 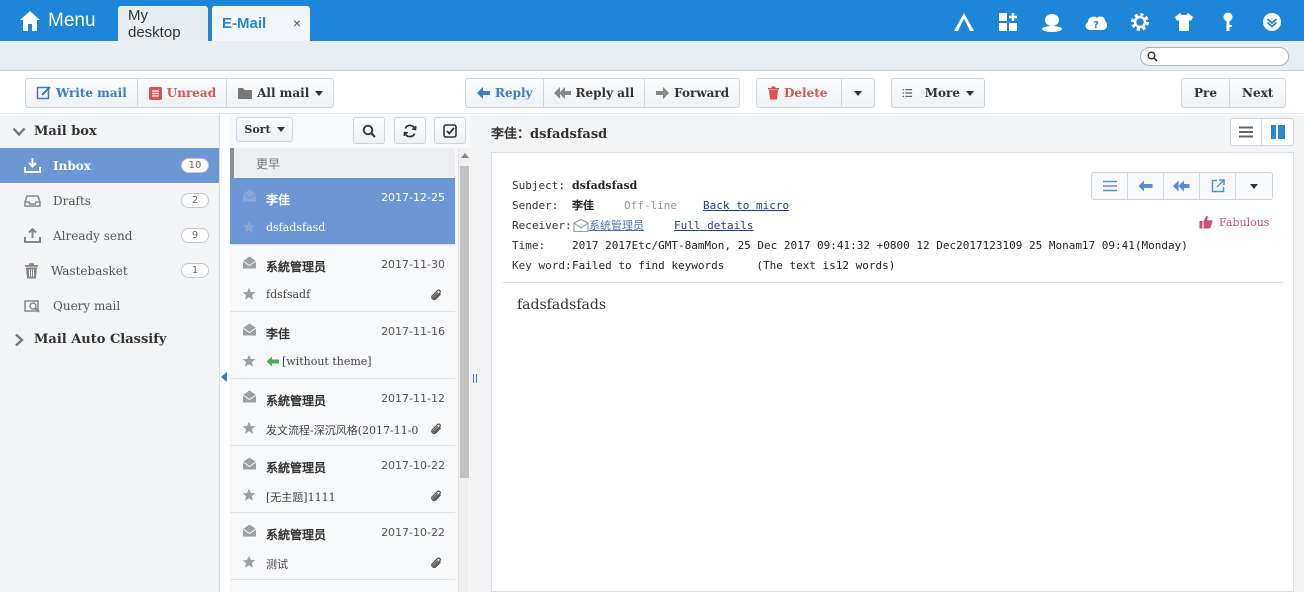 What do you see at coordinates (542, 225) in the screenshot?
I see `receiver-label: Receiver:` at bounding box center [542, 225].